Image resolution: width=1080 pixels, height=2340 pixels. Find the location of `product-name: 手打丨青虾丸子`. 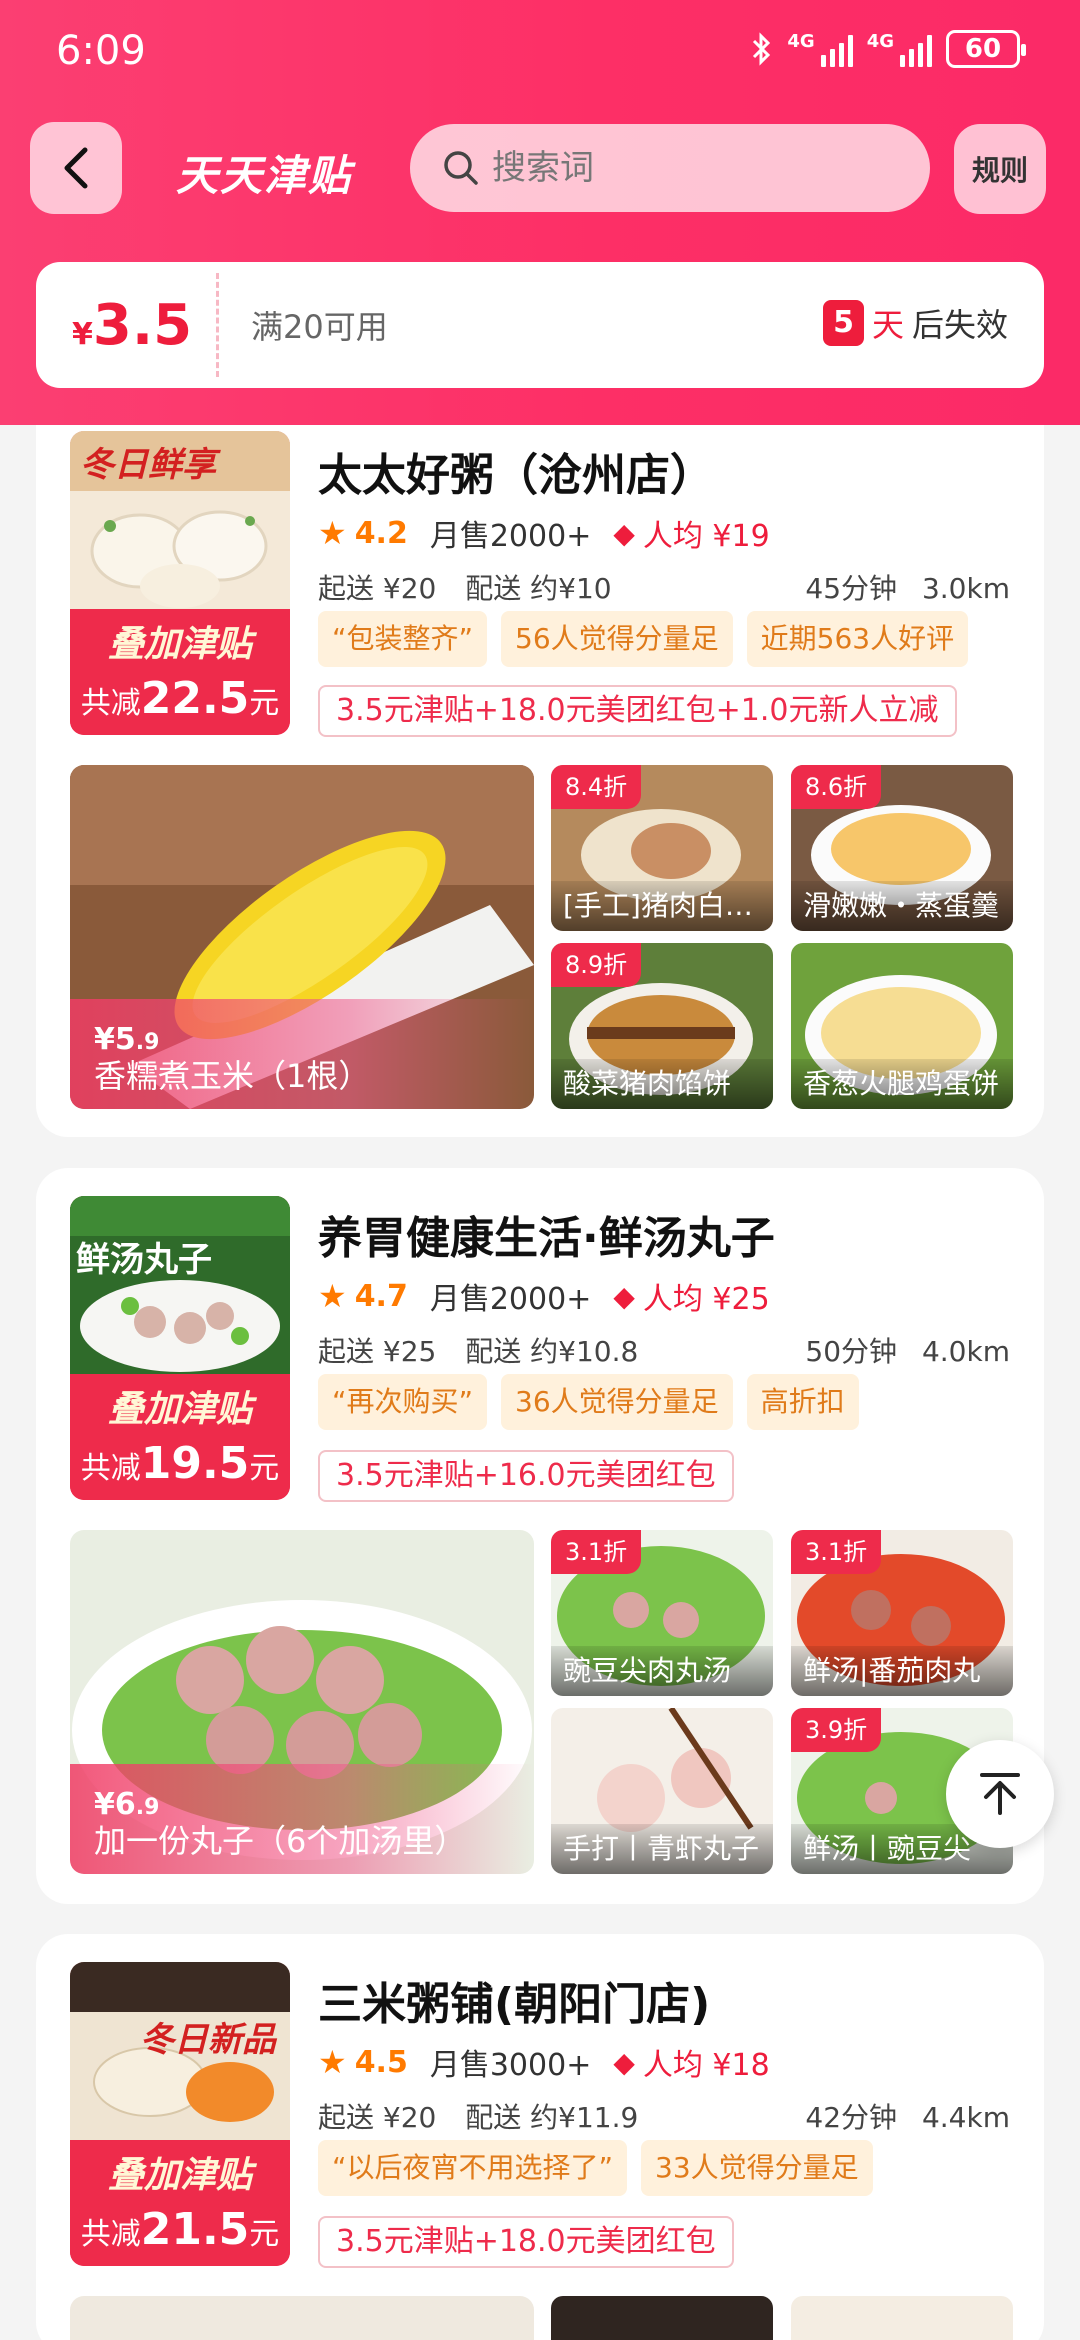

product-name: 手打丨青虾丸子 is located at coordinates (662, 1849).